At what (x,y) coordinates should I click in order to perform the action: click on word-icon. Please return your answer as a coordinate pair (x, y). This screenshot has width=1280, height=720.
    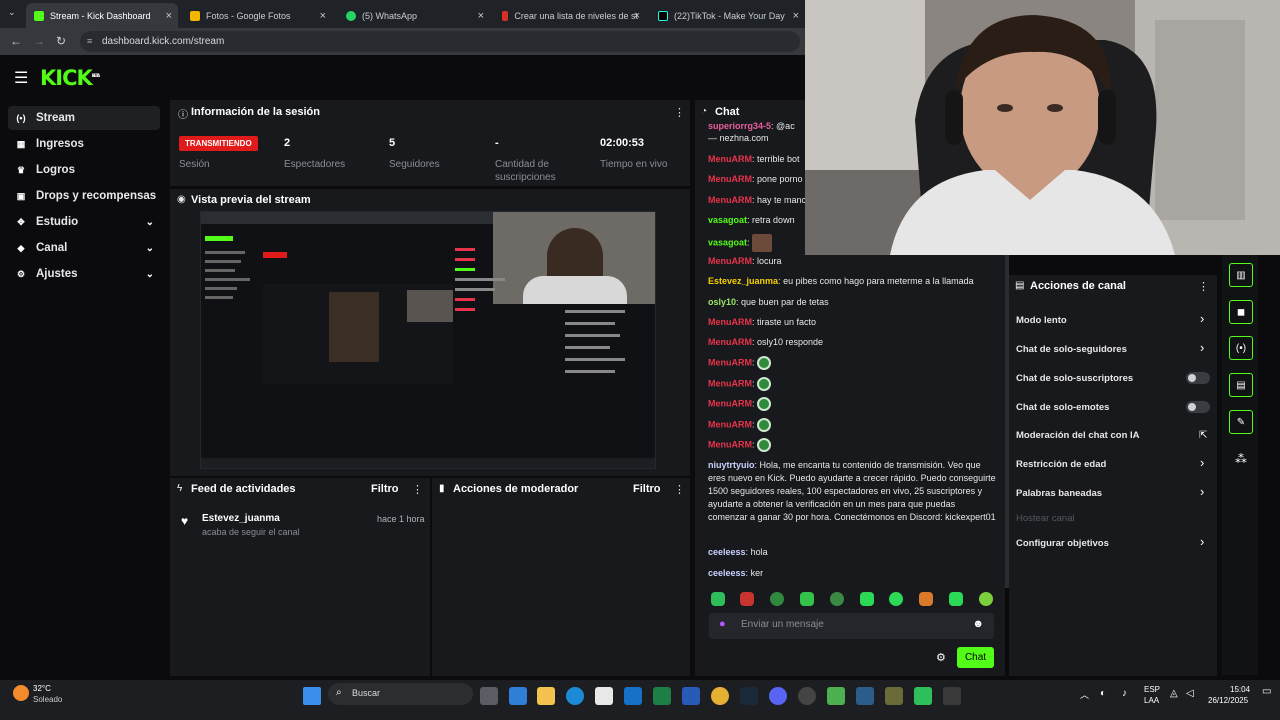
    Looking at the image, I should click on (691, 696).